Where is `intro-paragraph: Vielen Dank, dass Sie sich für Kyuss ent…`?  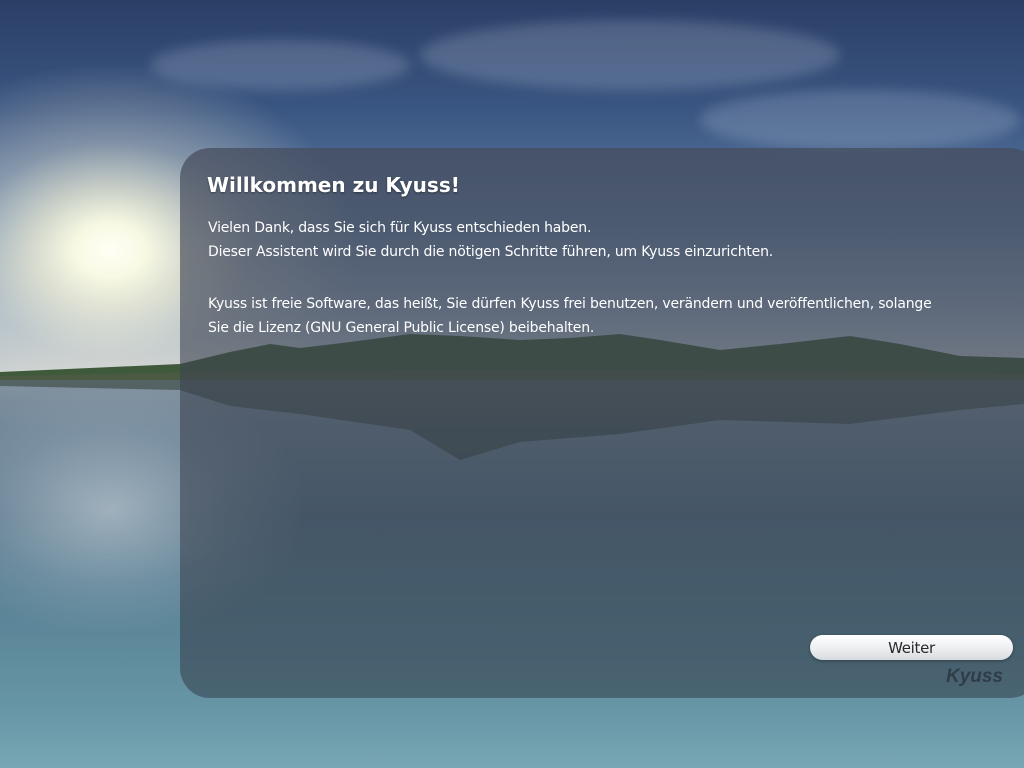
intro-paragraph: Vielen Dank, dass Sie sich für Kyuss ent… is located at coordinates (490, 240).